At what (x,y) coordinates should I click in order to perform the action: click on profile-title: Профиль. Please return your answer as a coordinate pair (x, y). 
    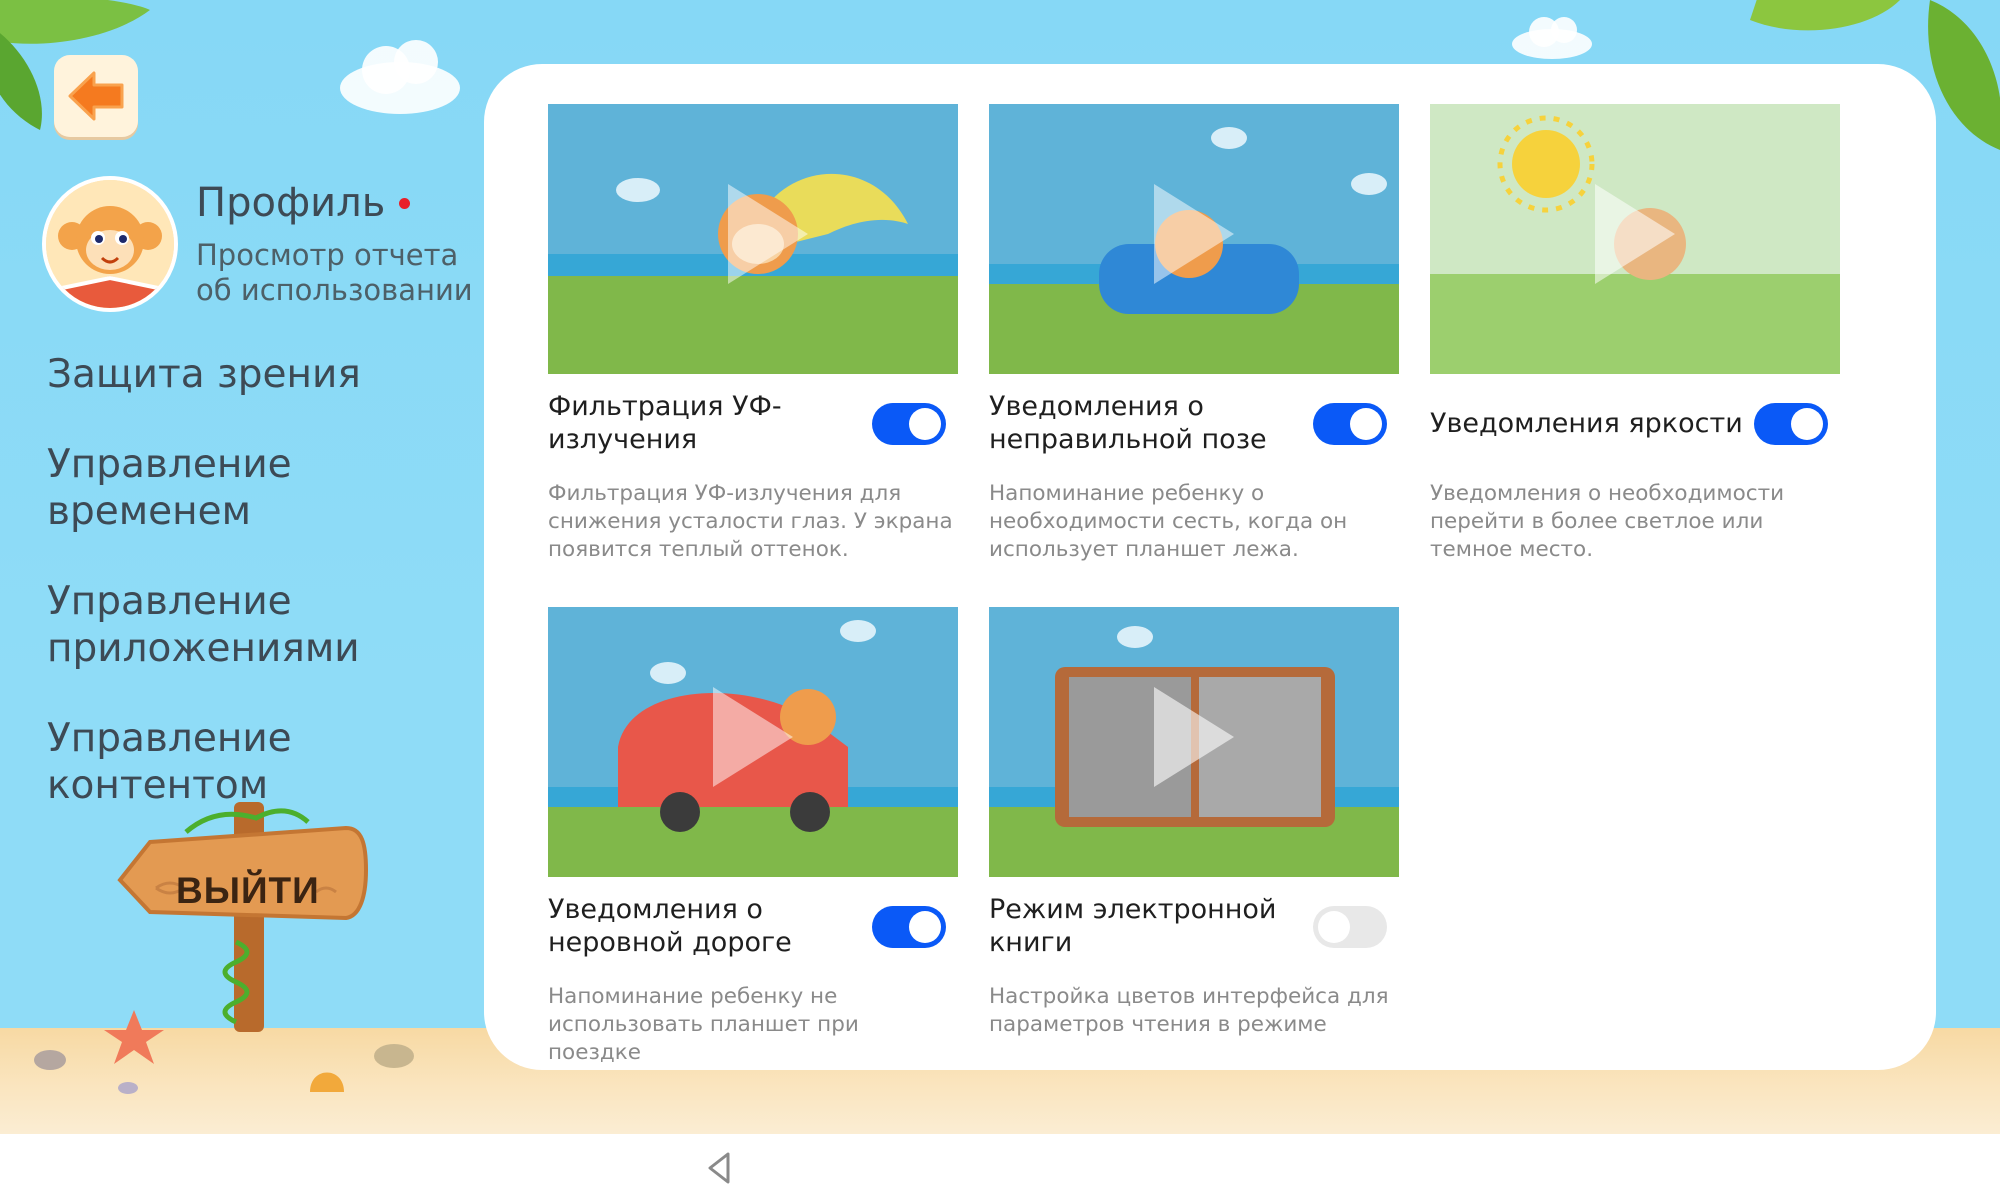
    Looking at the image, I should click on (303, 203).